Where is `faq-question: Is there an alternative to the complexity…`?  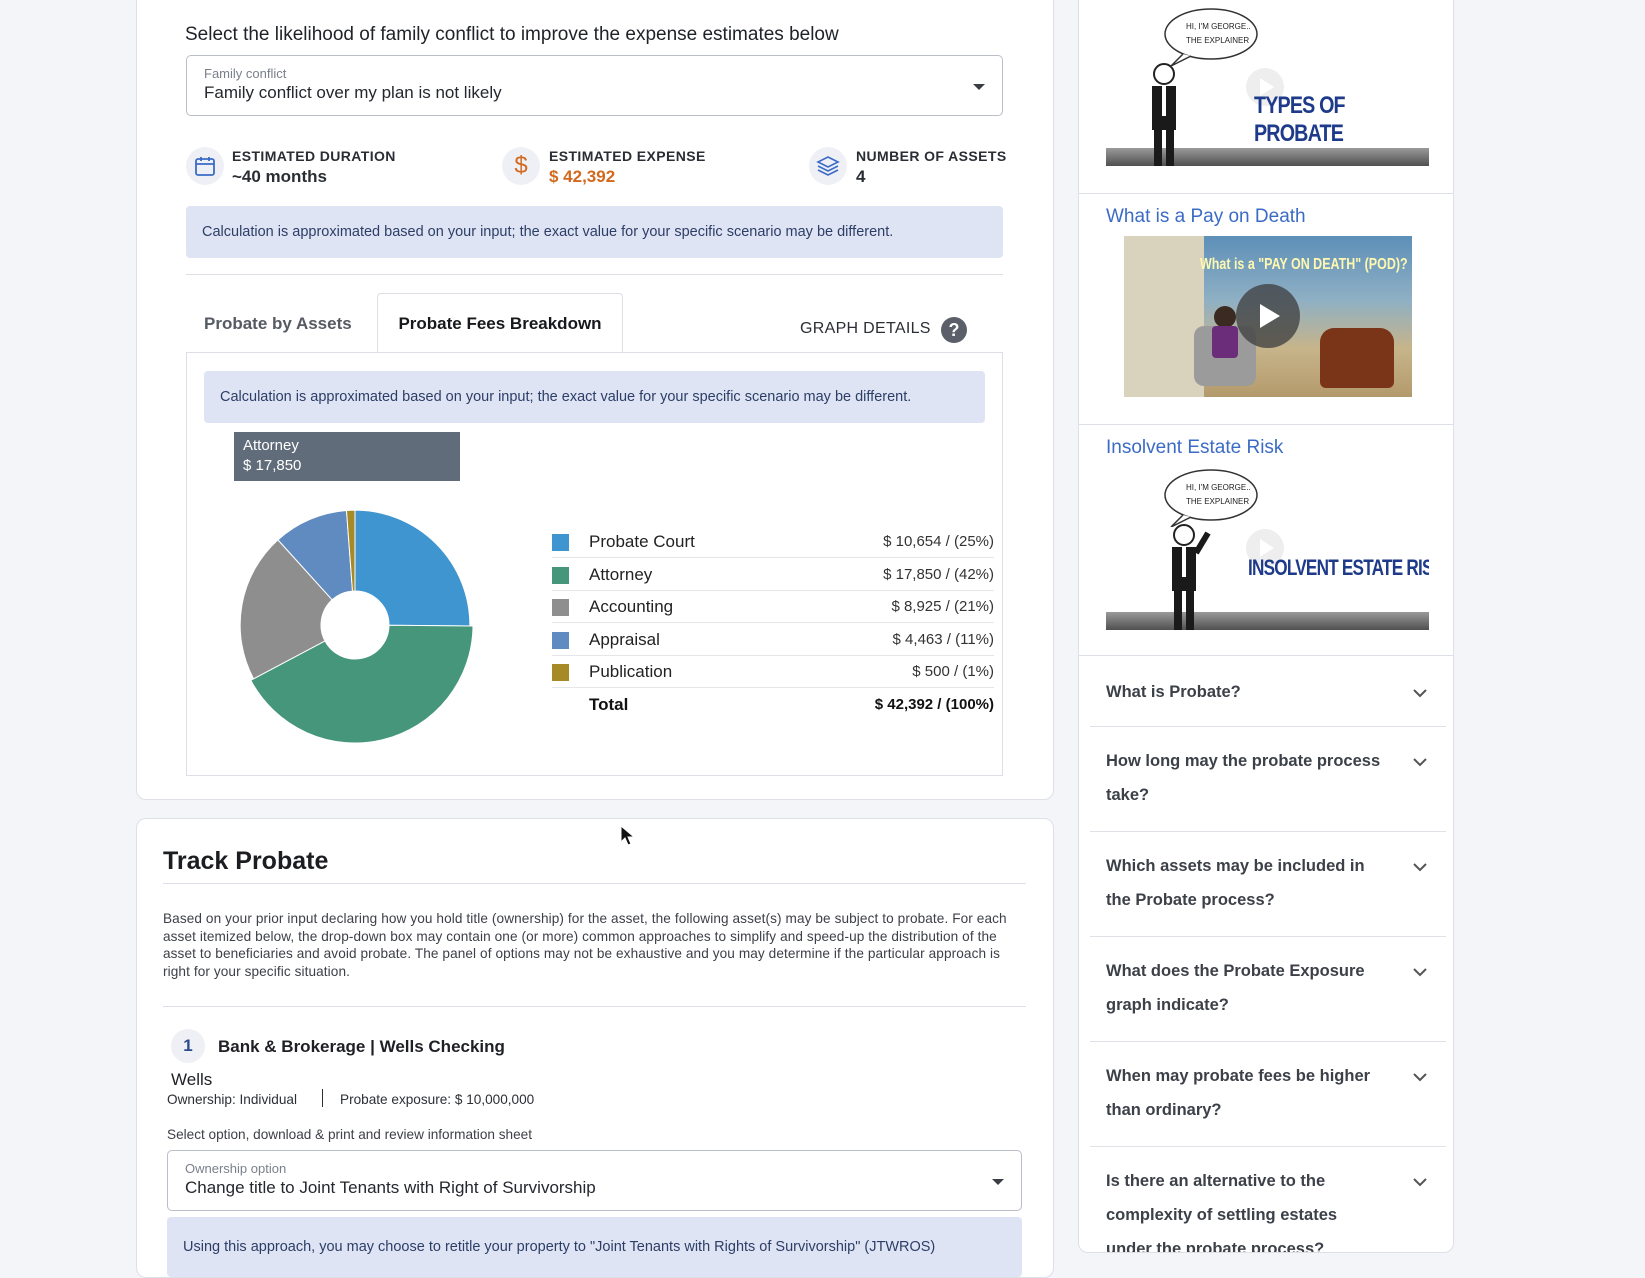
faq-question: Is there an alternative to the complexity… is located at coordinates (1251, 1208).